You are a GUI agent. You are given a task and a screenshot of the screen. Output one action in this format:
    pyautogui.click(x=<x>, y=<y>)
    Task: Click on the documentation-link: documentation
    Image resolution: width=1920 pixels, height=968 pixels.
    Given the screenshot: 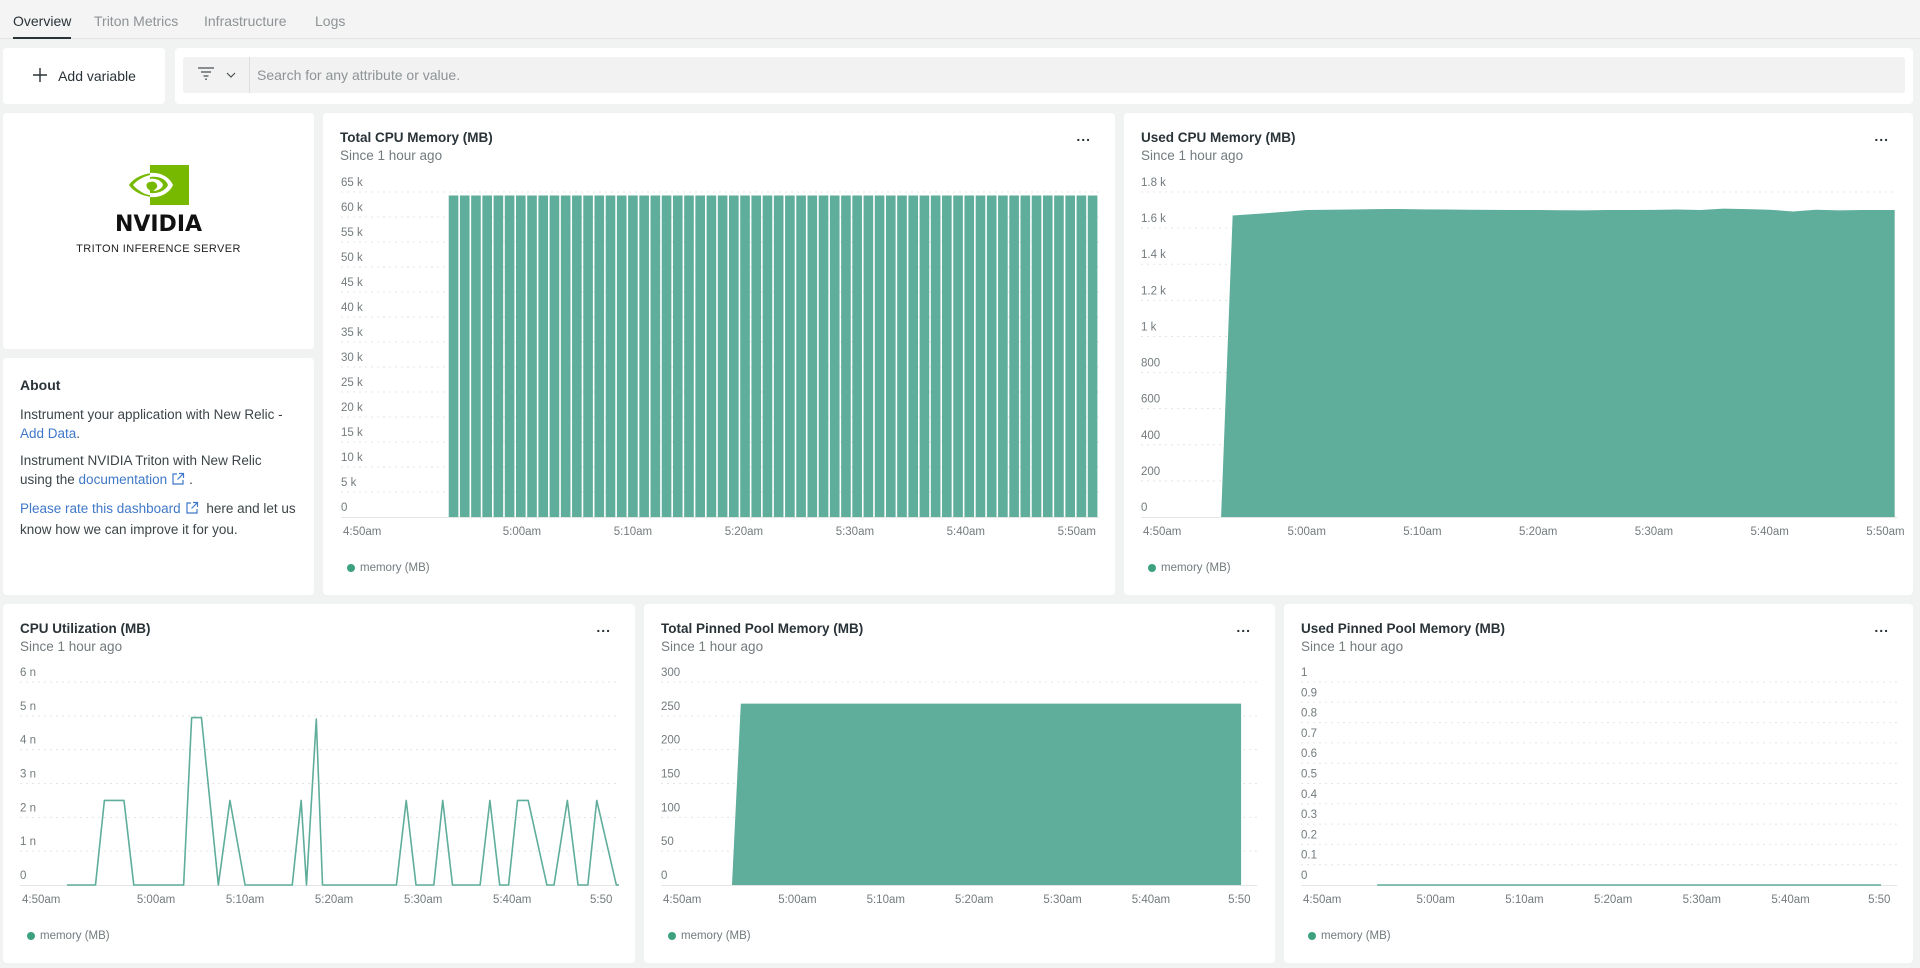 What is the action you would take?
    pyautogui.click(x=123, y=479)
    